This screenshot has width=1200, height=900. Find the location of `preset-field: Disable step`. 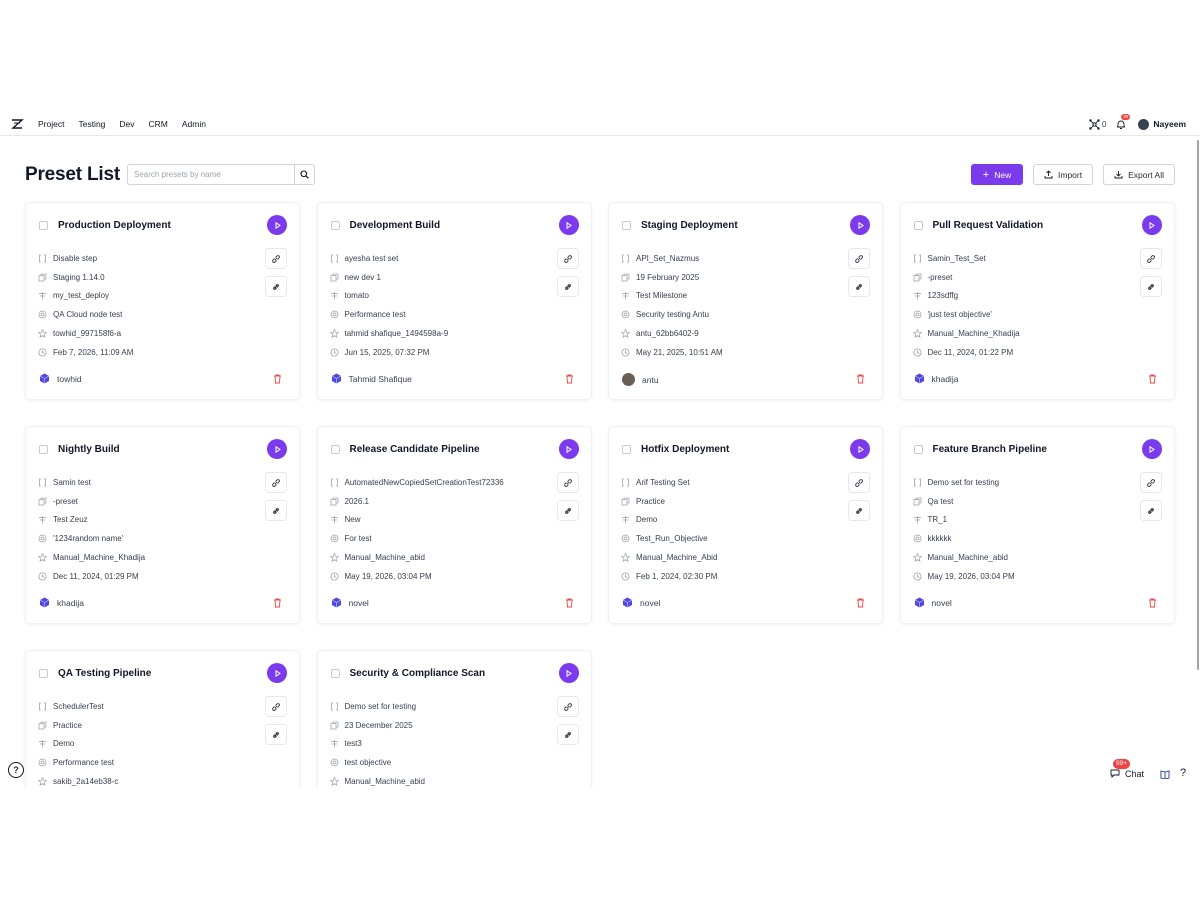

preset-field: Disable step is located at coordinates (85, 258).